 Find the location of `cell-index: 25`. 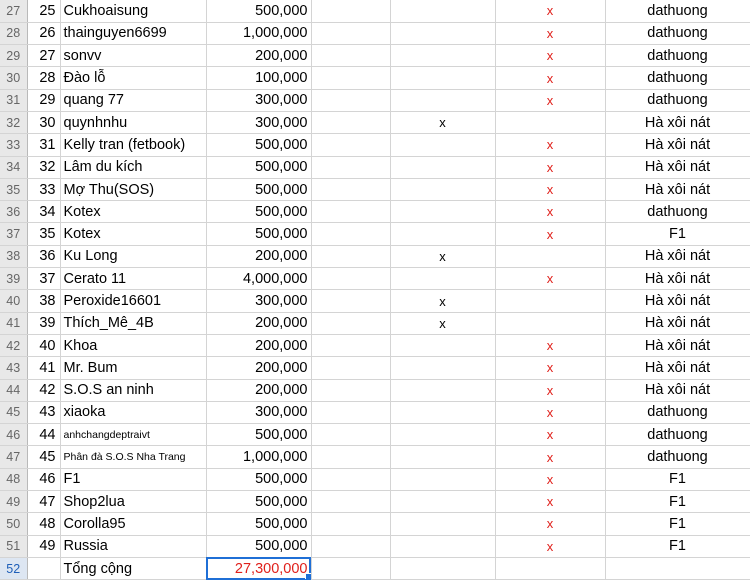

cell-index: 25 is located at coordinates (44, 11).